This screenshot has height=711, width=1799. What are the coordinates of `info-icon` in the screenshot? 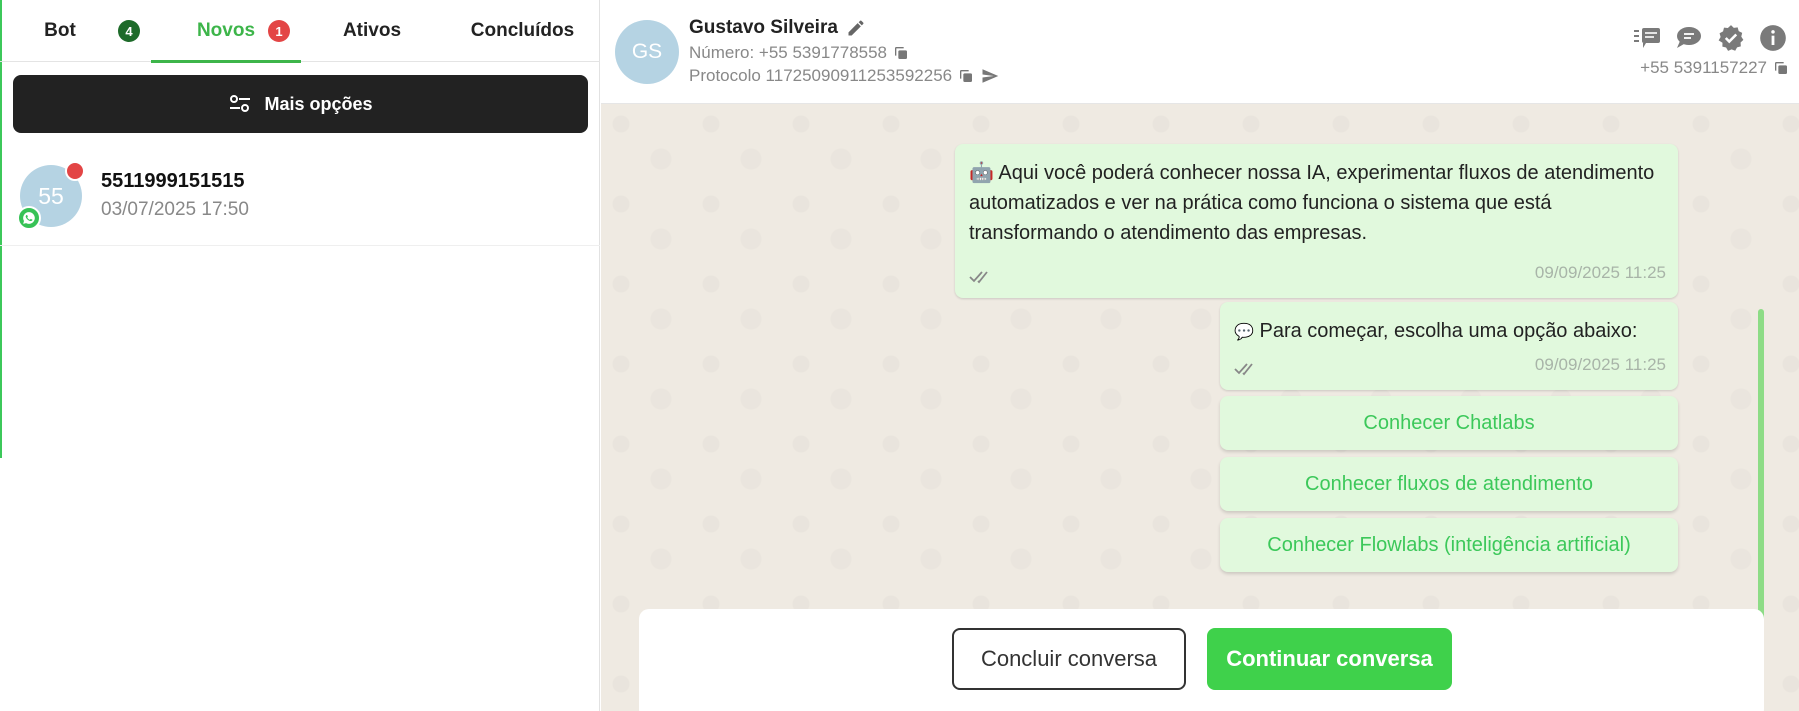 It's located at (1773, 38).